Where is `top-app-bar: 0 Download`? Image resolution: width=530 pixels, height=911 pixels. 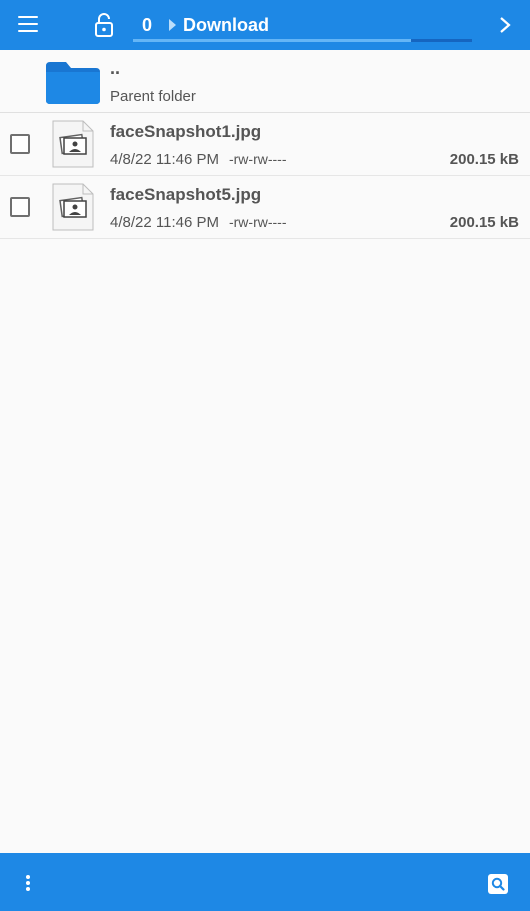
top-app-bar: 0 Download is located at coordinates (265, 25).